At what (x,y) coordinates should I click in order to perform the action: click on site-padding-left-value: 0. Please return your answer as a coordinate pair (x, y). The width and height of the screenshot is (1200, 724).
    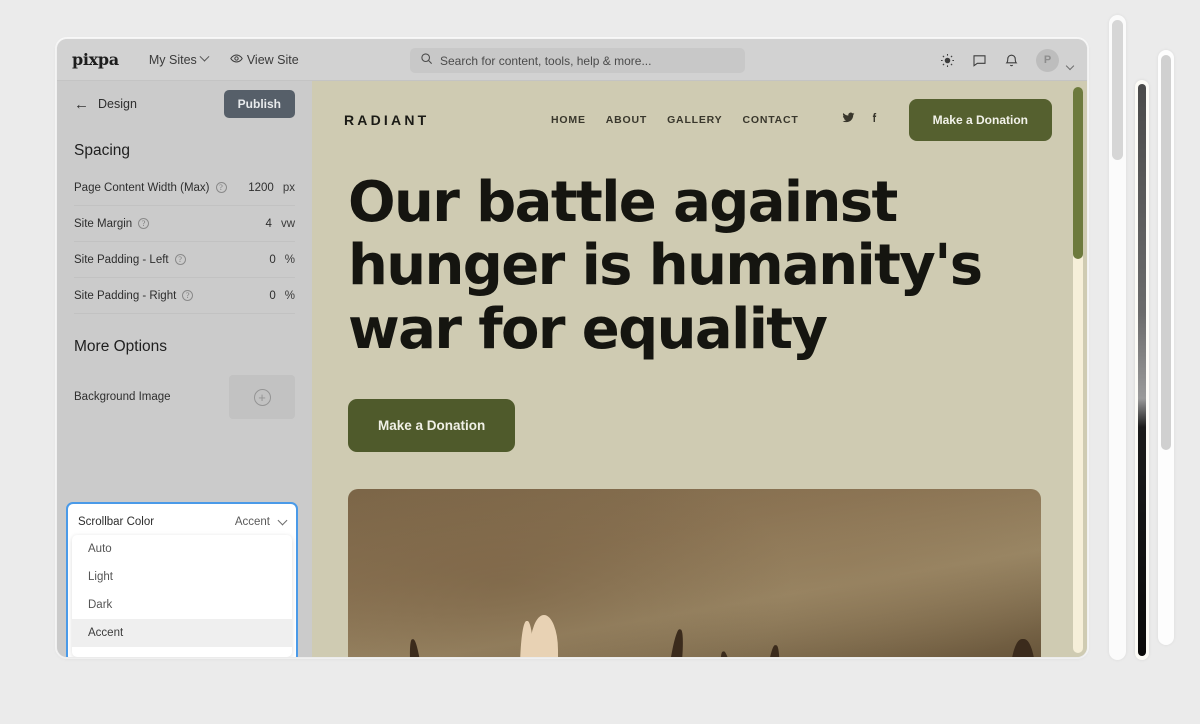
    Looking at the image, I should click on (272, 260).